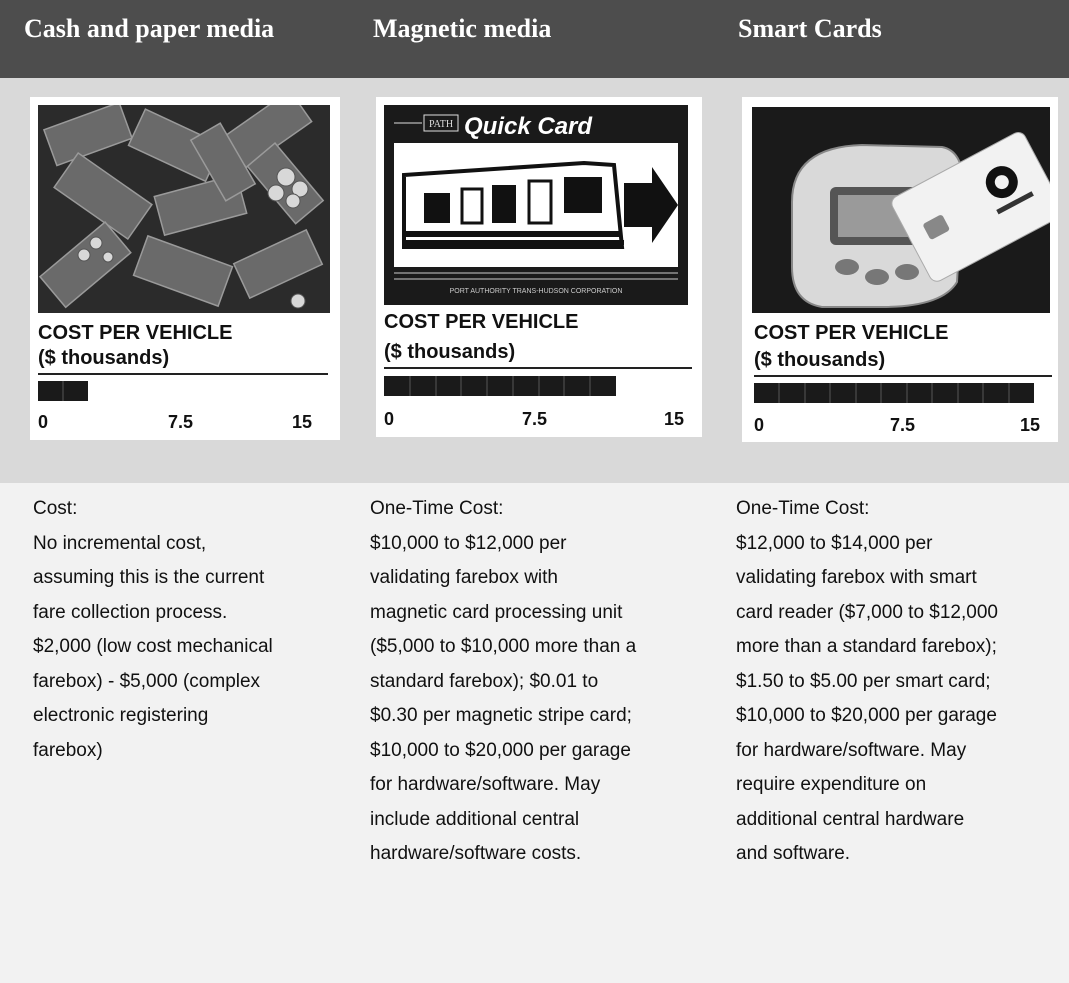  What do you see at coordinates (475, 819) in the screenshot?
I see `description-line: include additional central` at bounding box center [475, 819].